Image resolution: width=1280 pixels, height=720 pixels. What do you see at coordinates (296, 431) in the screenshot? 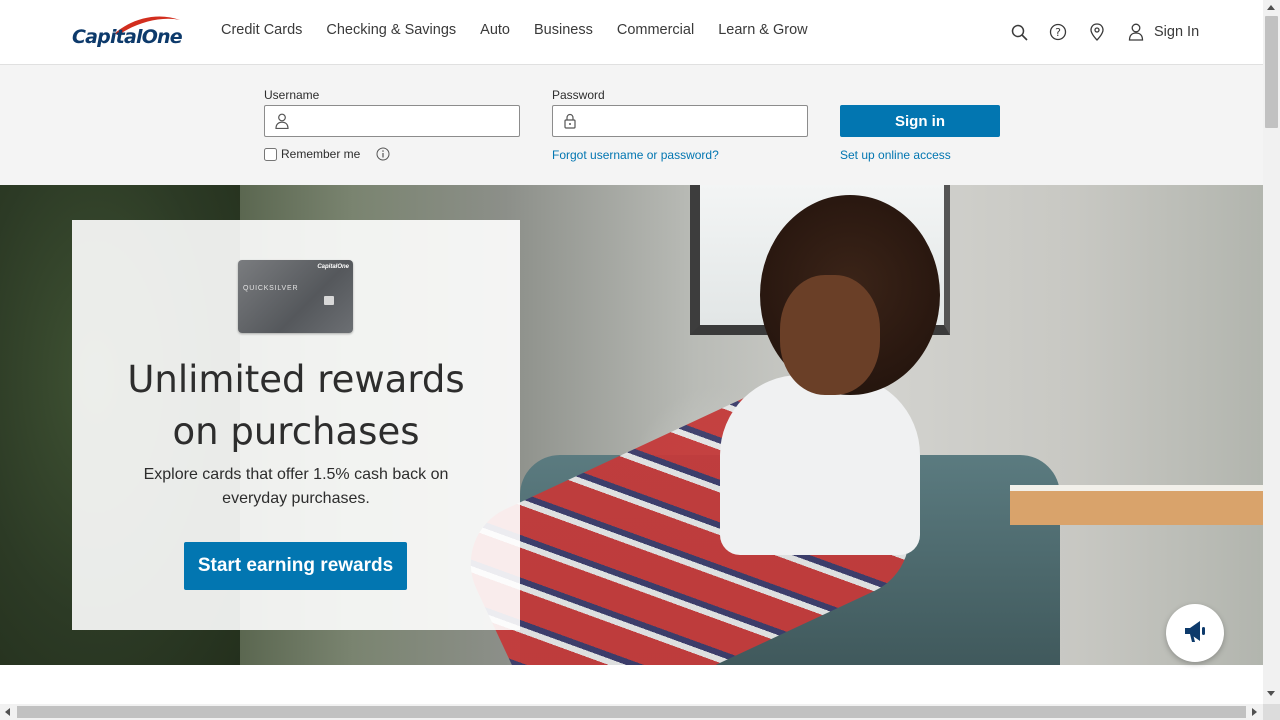
I see `promo-heading-line2: on purchases` at bounding box center [296, 431].